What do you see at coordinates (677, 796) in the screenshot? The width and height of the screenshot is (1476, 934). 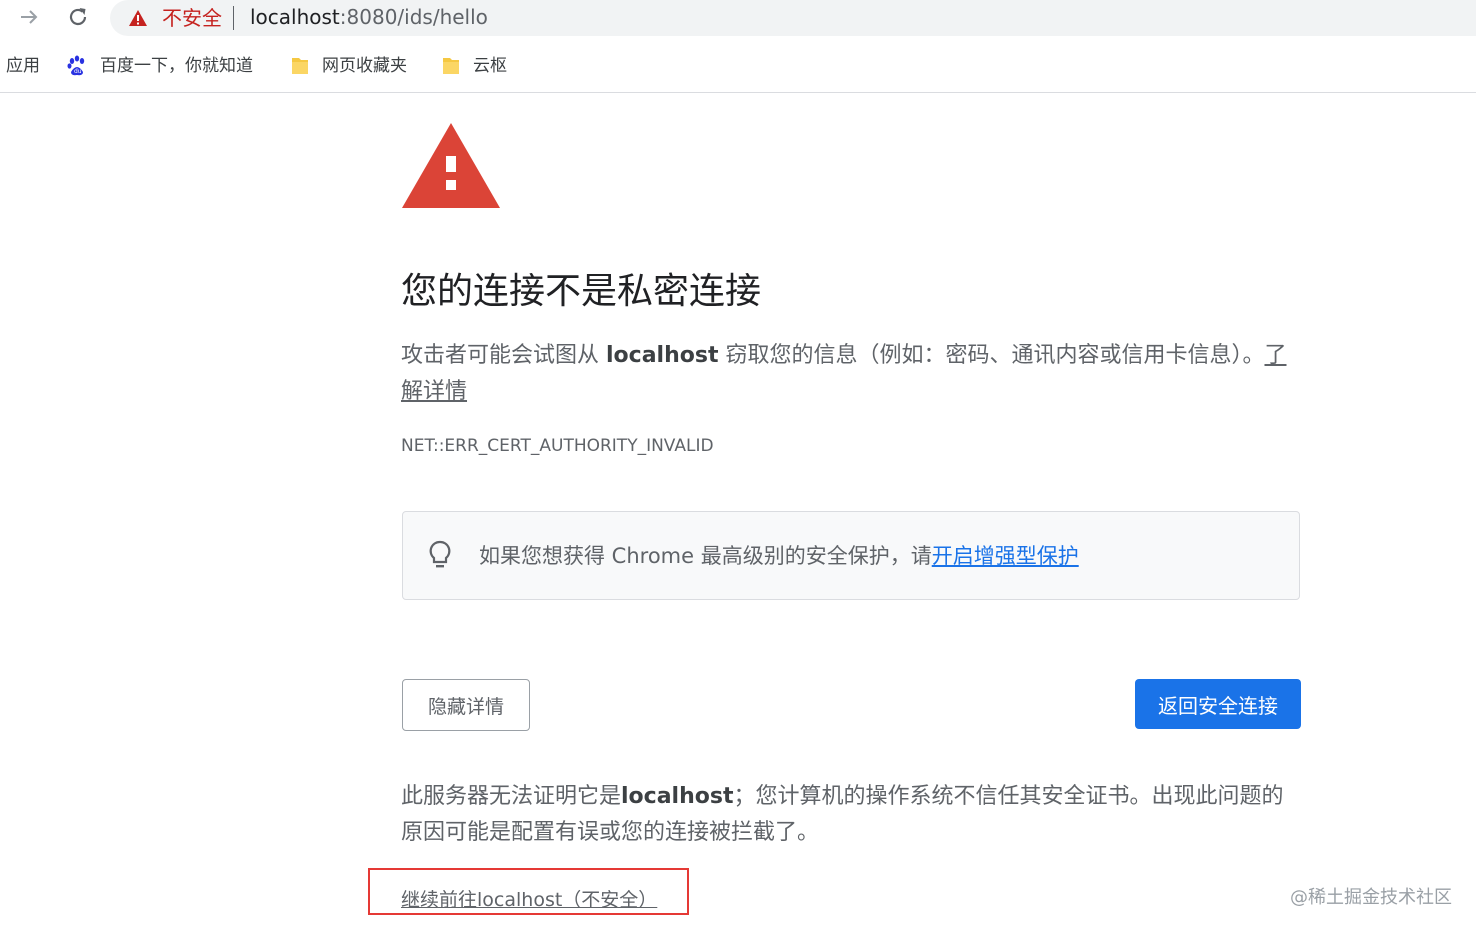 I see `details-host: localhost` at bounding box center [677, 796].